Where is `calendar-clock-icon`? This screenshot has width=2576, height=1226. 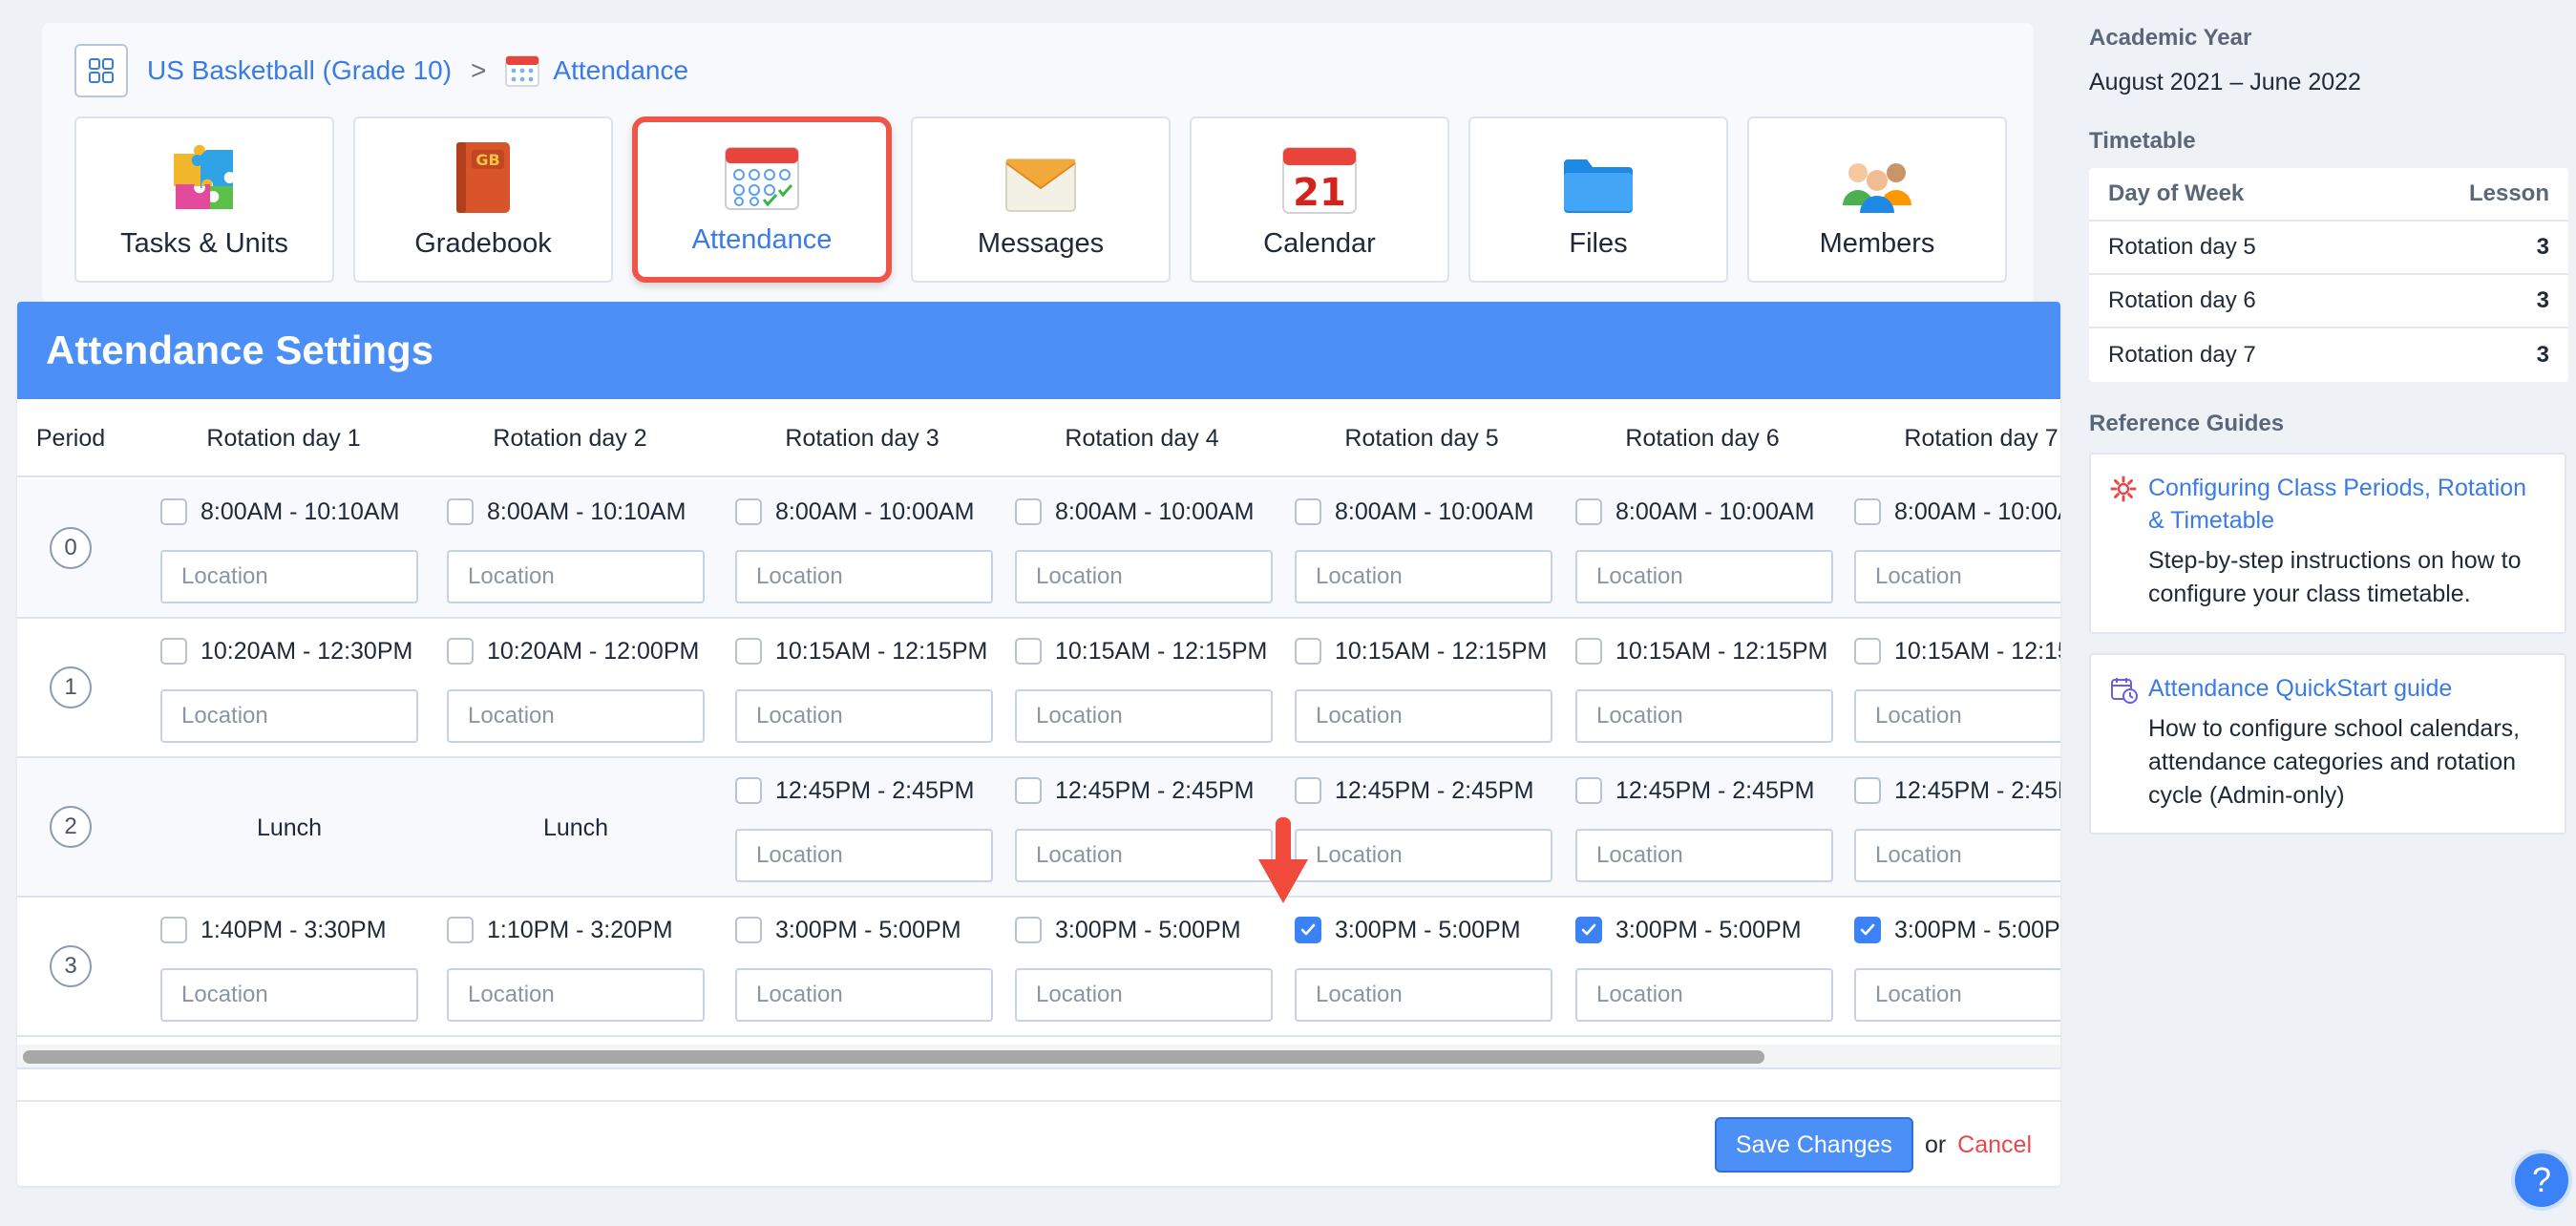 calendar-clock-icon is located at coordinates (2124, 691).